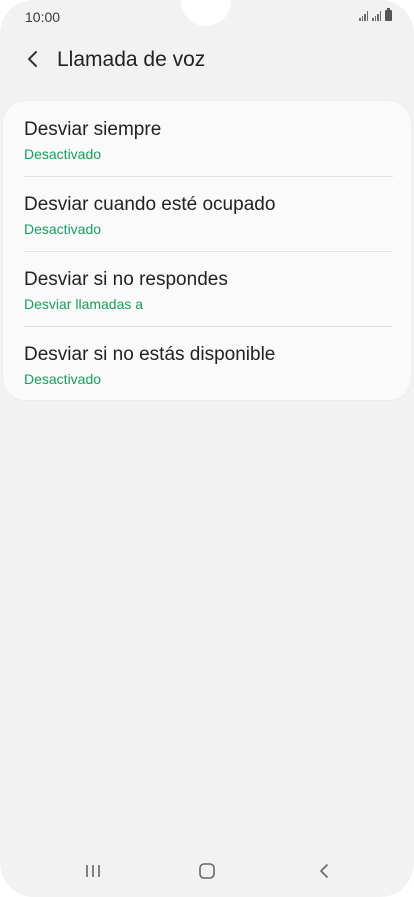 The width and height of the screenshot is (414, 897). I want to click on status-icons, so click(375, 14).